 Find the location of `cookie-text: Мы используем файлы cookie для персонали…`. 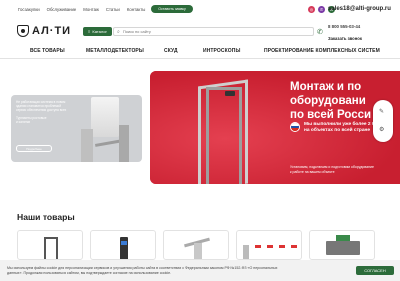

cookie-text: Мы используем файлы cookie для персонали… is located at coordinates (142, 270).